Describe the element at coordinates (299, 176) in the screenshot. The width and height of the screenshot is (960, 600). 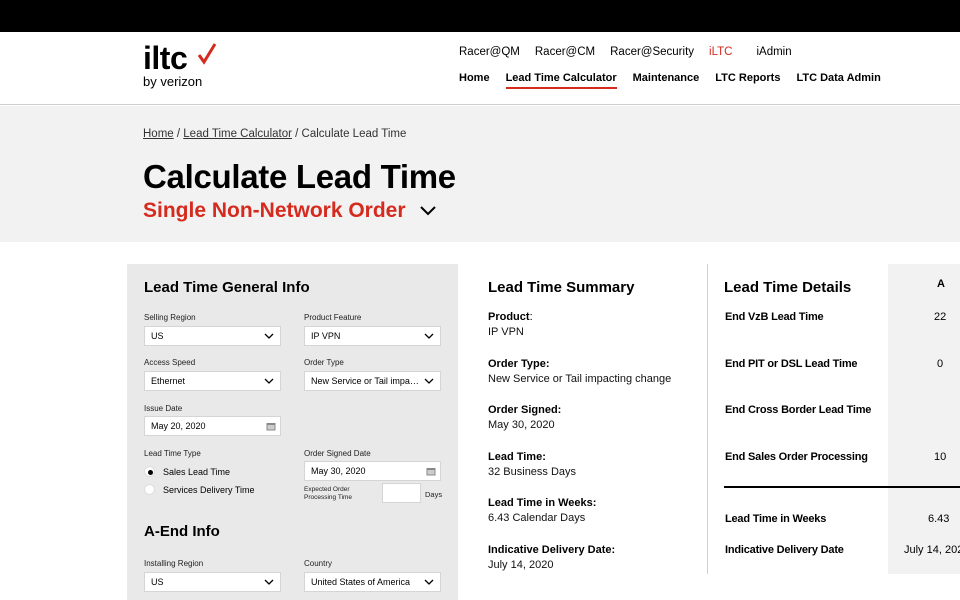
I see `page-title: Calculate Lead Time` at that location.